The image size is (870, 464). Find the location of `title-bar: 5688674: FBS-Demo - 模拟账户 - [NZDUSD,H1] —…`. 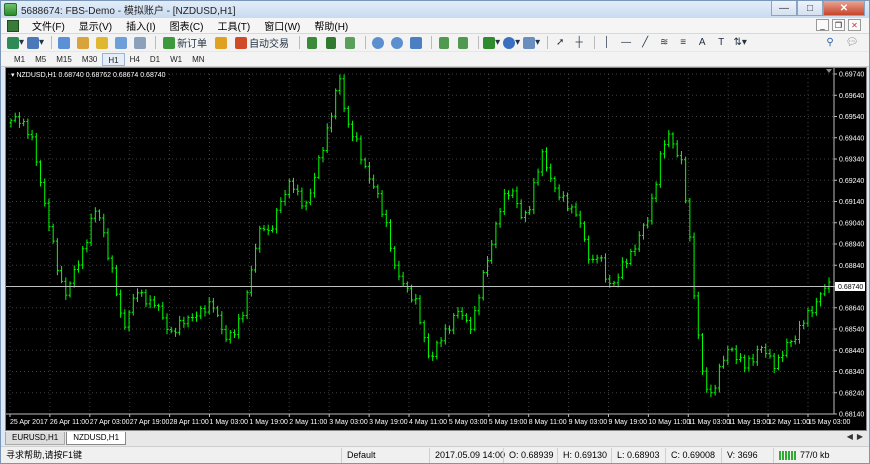

title-bar: 5688674: FBS-Demo - 模拟账户 - [NZDUSD,H1] —… is located at coordinates (435, 9).